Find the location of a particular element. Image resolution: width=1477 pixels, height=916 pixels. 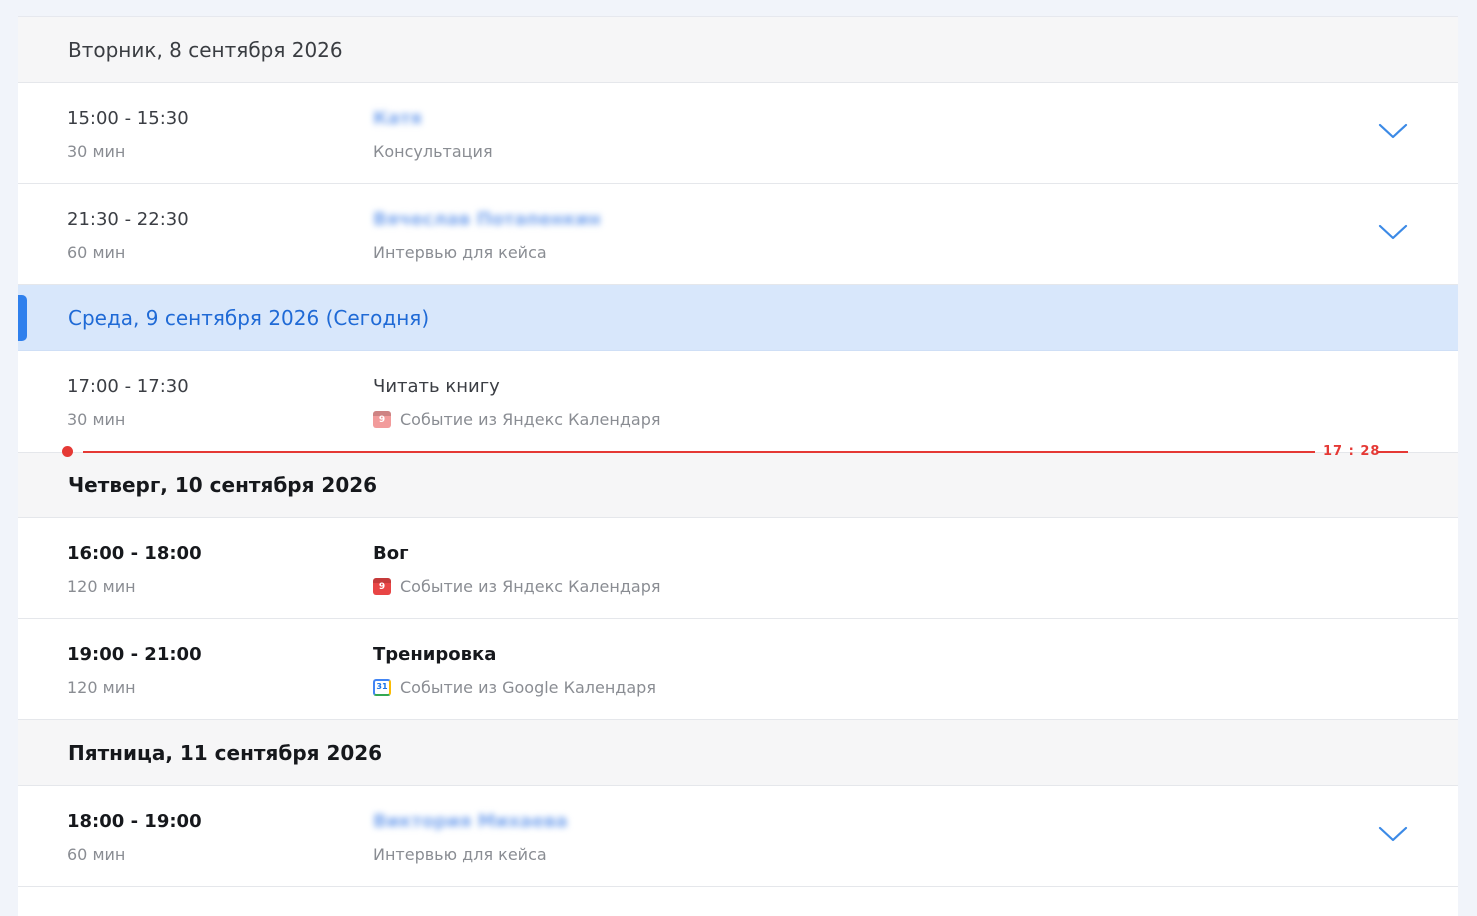

day-header-label: Среда, 9 сентября 2026 (Сегодня) is located at coordinates (249, 317).